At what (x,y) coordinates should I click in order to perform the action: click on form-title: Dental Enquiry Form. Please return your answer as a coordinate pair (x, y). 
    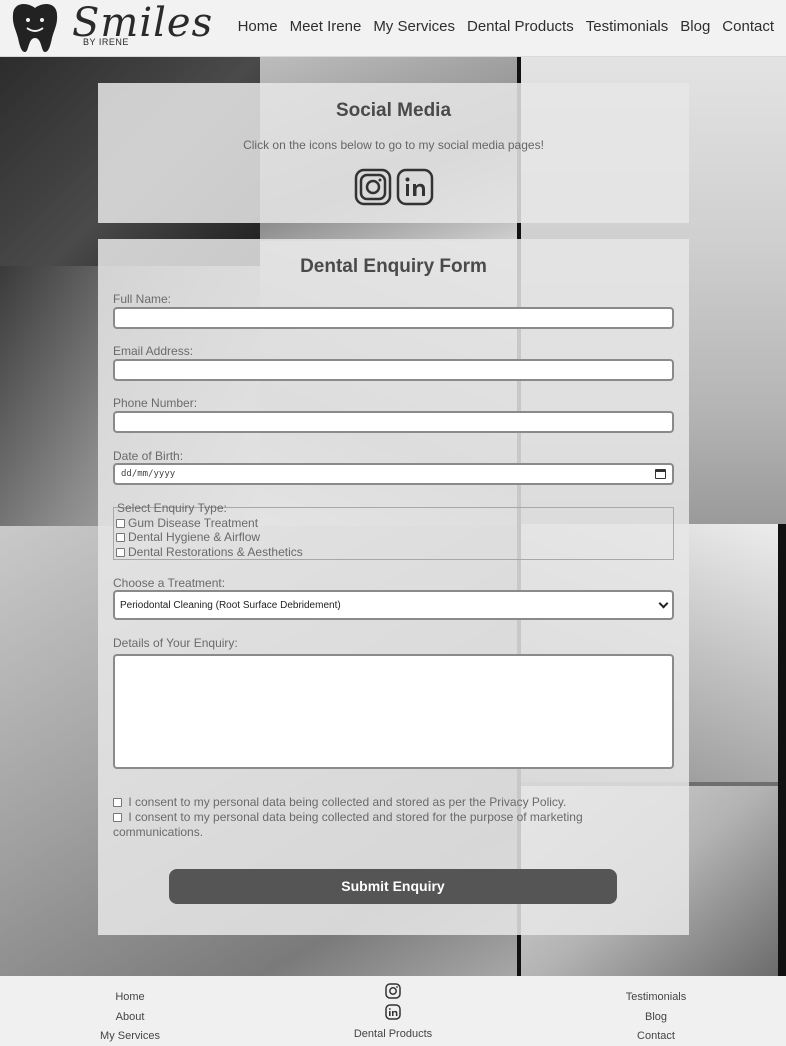
    Looking at the image, I should click on (393, 266).